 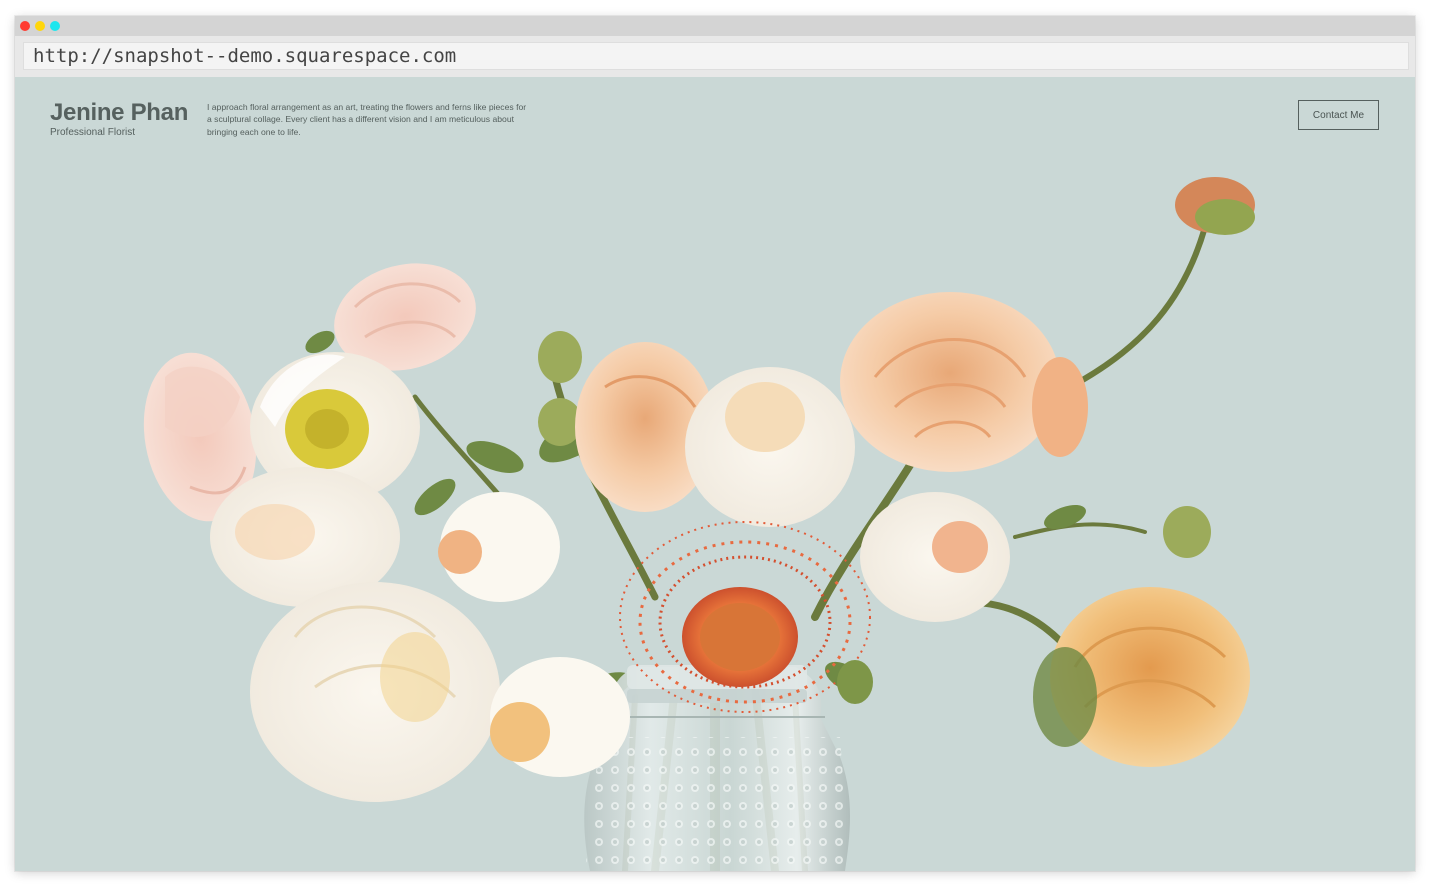 I want to click on title-bar, so click(x=715, y=26).